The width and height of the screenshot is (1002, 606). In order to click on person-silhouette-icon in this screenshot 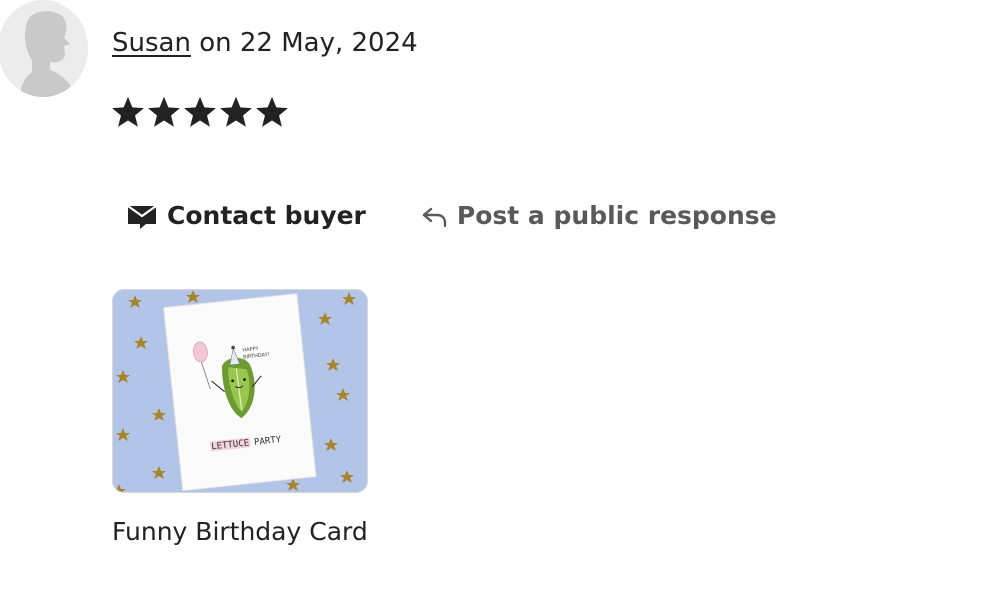, I will do `click(44, 48)`.